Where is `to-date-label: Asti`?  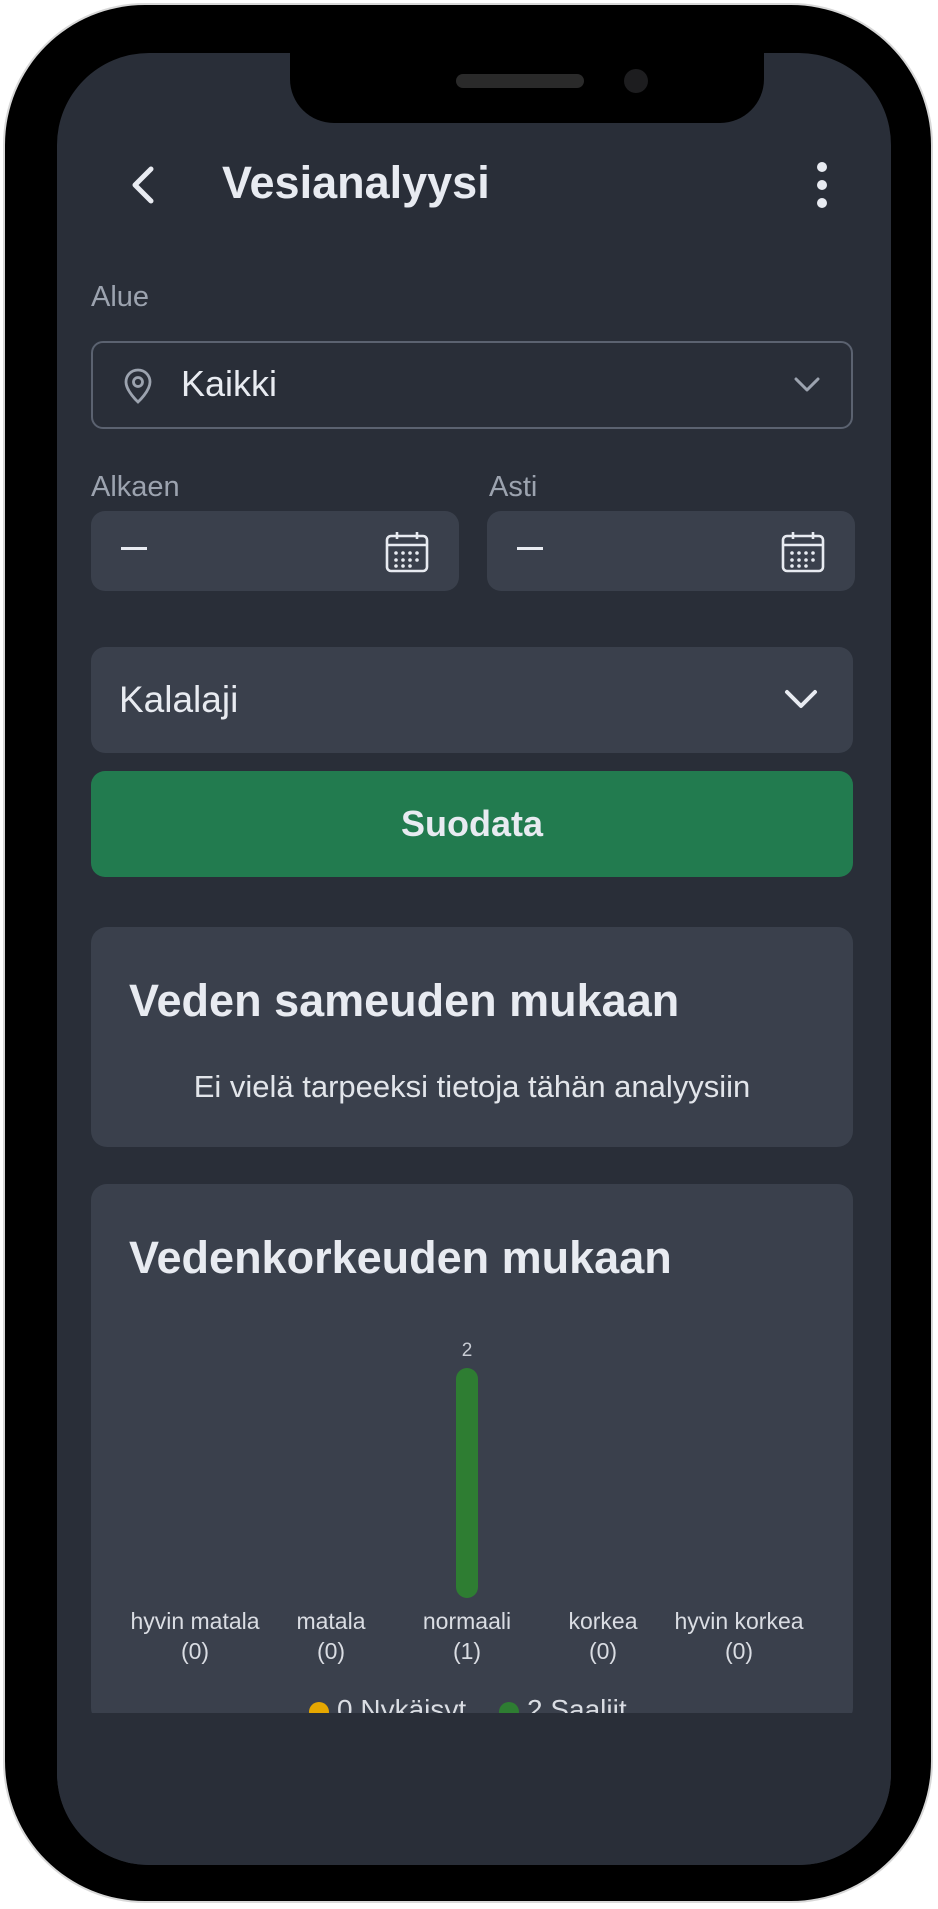
to-date-label: Asti is located at coordinates (513, 487).